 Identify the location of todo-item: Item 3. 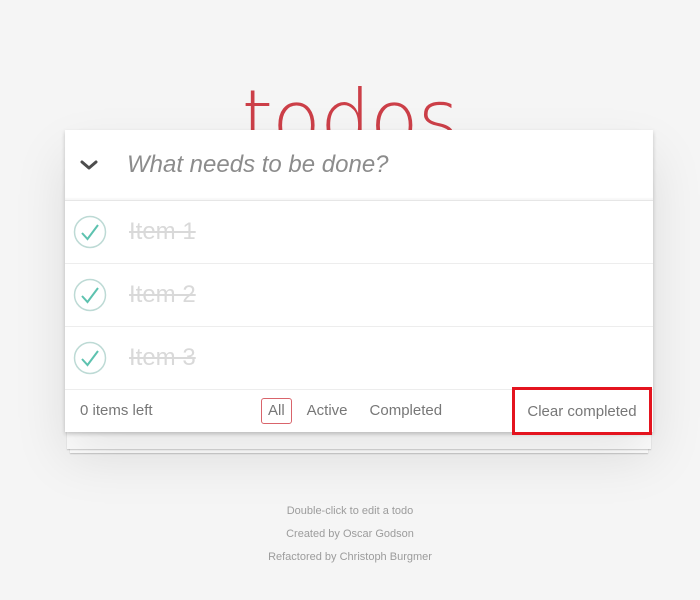
(359, 358).